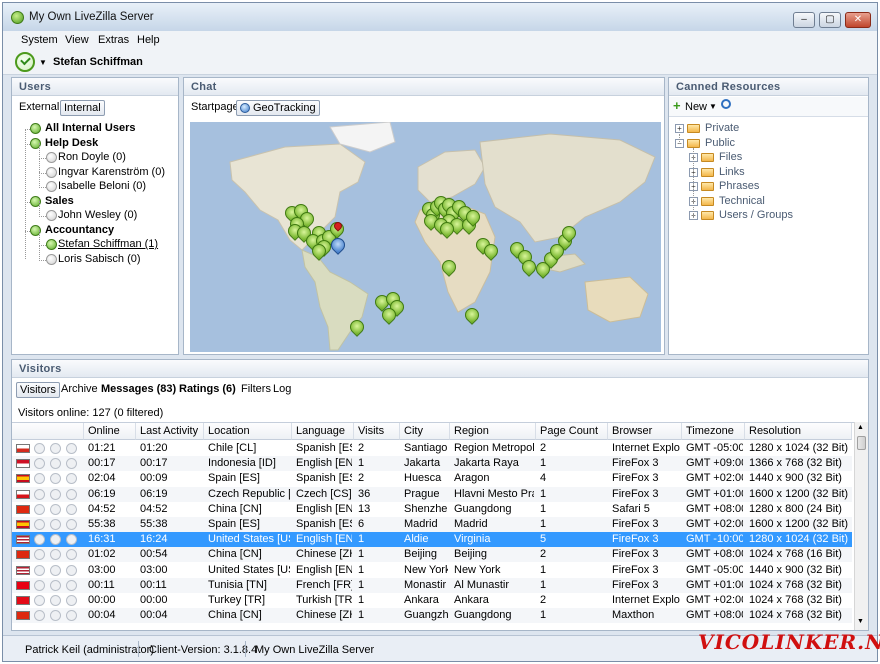  What do you see at coordinates (248, 431) in the screenshot?
I see `grid-column-header: Location` at bounding box center [248, 431].